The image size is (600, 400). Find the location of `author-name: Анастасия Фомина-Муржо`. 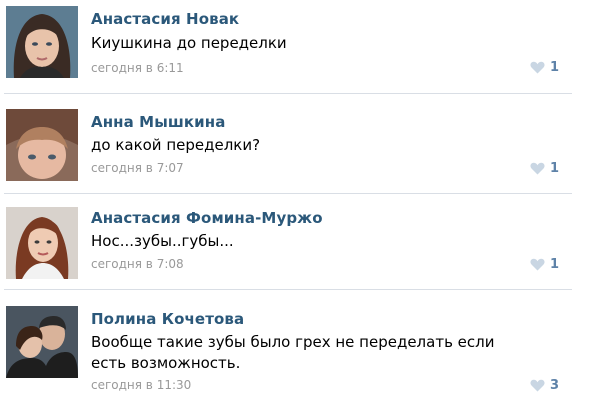

author-name: Анастасия Фомина-Муржо is located at coordinates (207, 218).